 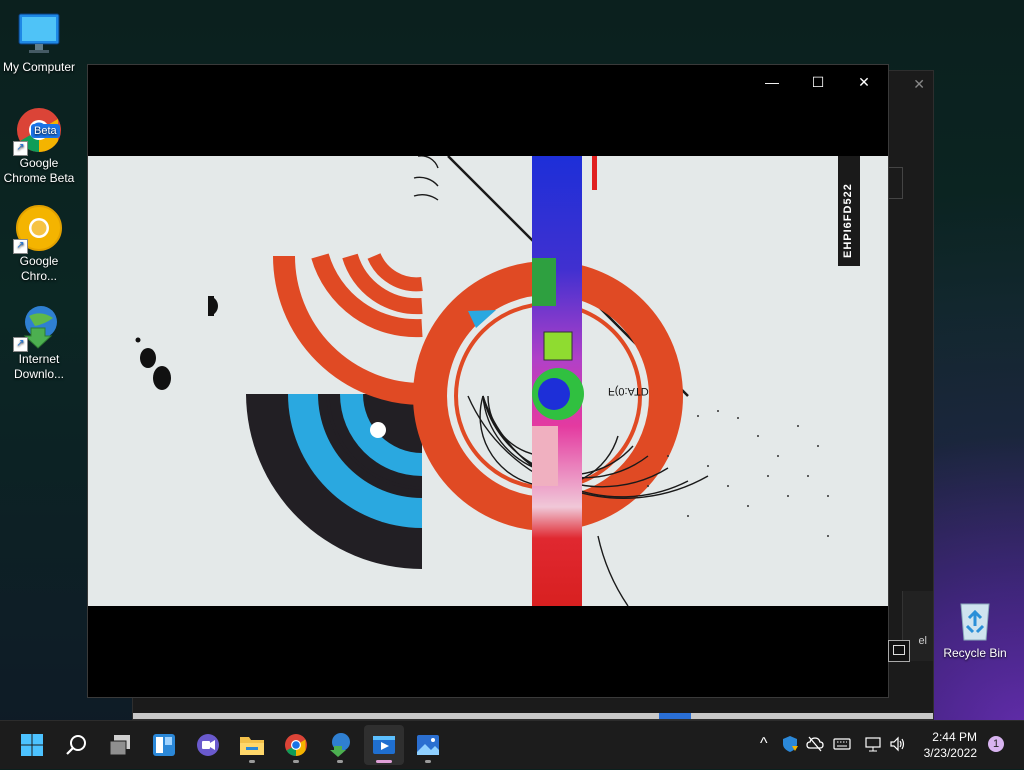 What do you see at coordinates (922, 641) in the screenshot?
I see `background-window-panel-text: el` at bounding box center [922, 641].